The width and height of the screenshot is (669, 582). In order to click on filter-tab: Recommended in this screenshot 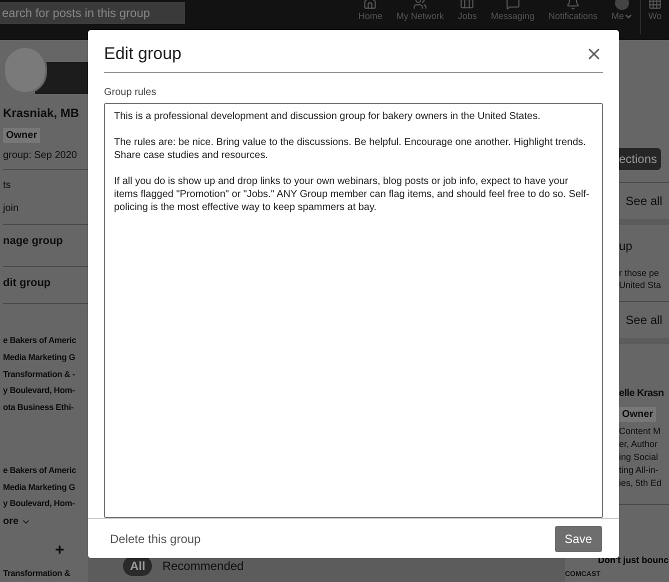, I will do `click(203, 566)`.